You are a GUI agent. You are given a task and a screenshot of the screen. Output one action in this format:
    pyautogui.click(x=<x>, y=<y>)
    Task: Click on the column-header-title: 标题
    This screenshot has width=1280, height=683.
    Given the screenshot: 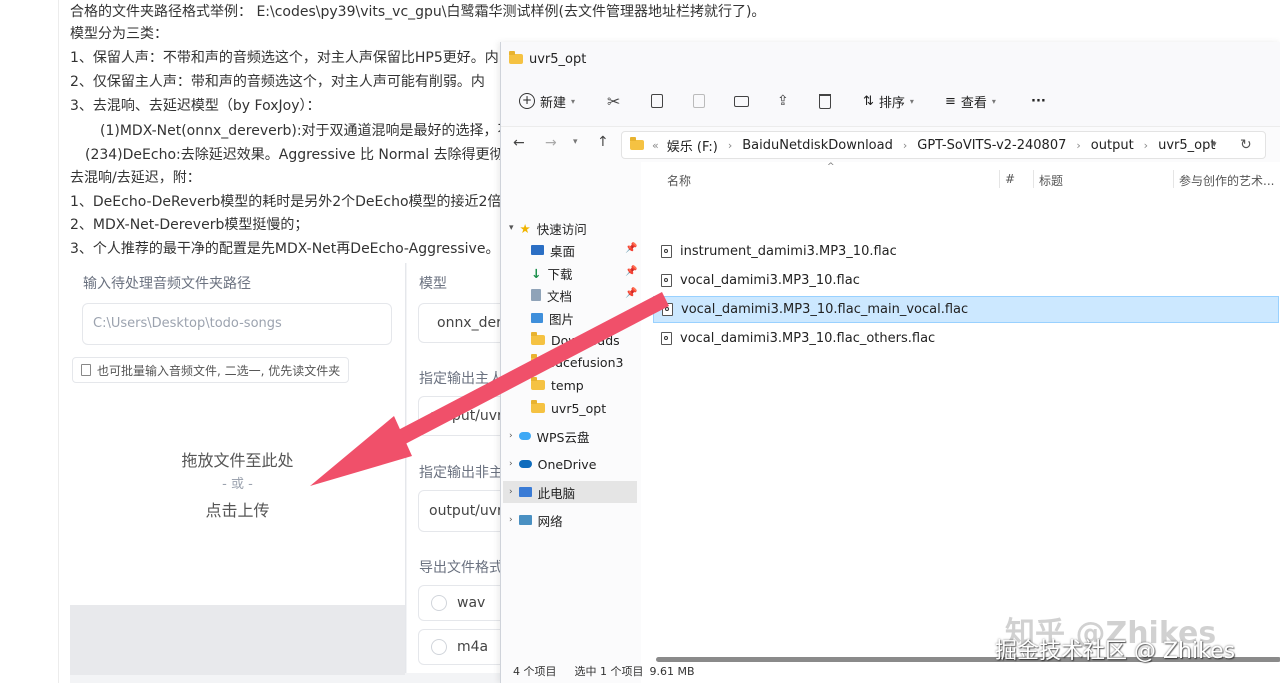 What is the action you would take?
    pyautogui.click(x=1051, y=180)
    